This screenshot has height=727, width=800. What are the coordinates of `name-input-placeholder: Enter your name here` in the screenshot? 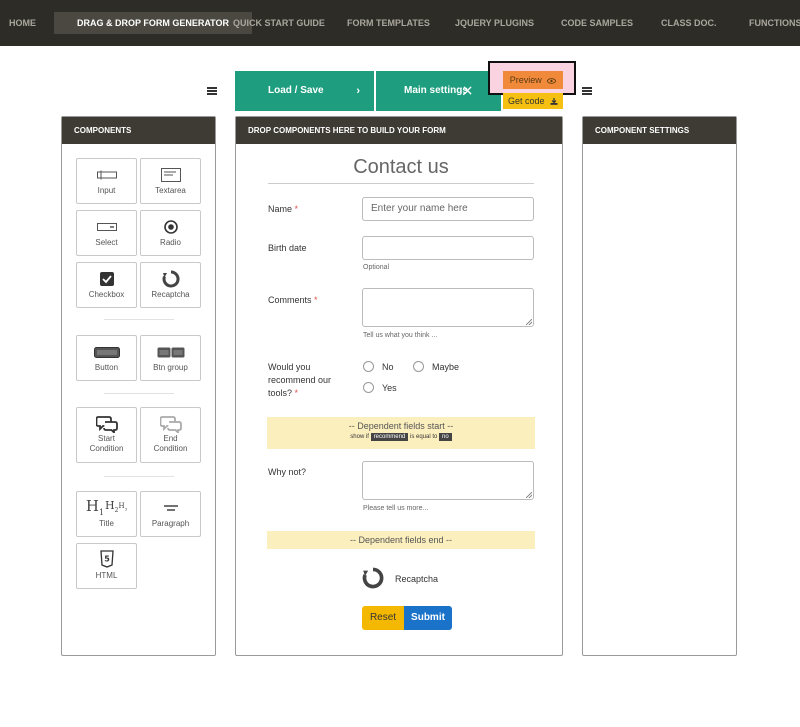 It's located at (419, 208).